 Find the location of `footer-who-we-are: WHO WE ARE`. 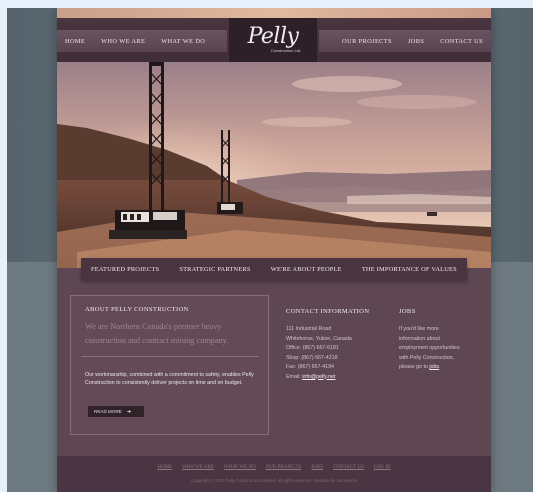

footer-who-we-are: WHO WE ARE is located at coordinates (198, 467).